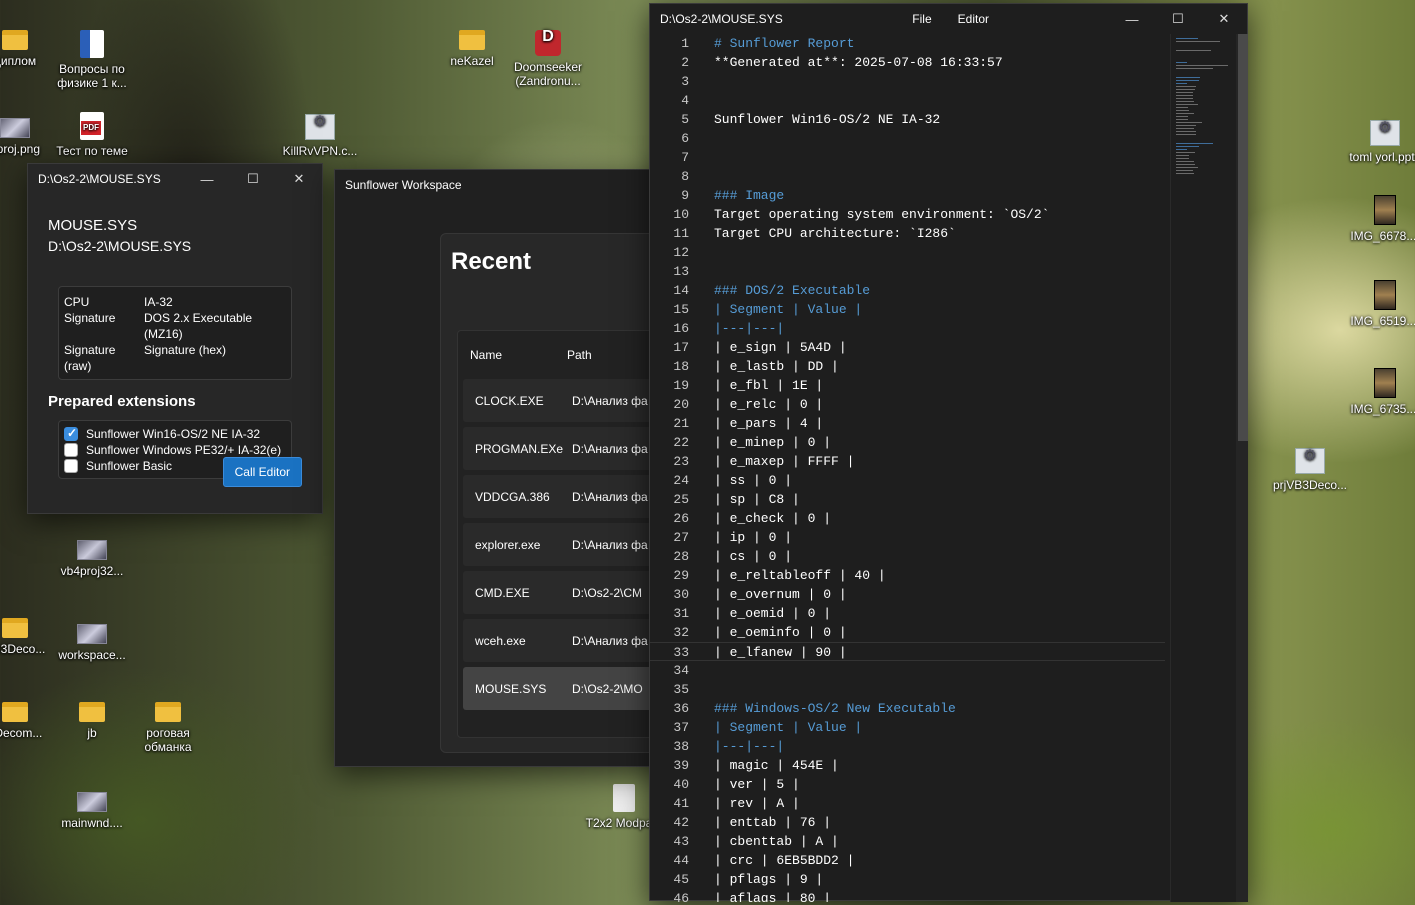 Image resolution: width=1415 pixels, height=905 pixels. What do you see at coordinates (472, 49) in the screenshot?
I see `desktop-icon: neKazel` at bounding box center [472, 49].